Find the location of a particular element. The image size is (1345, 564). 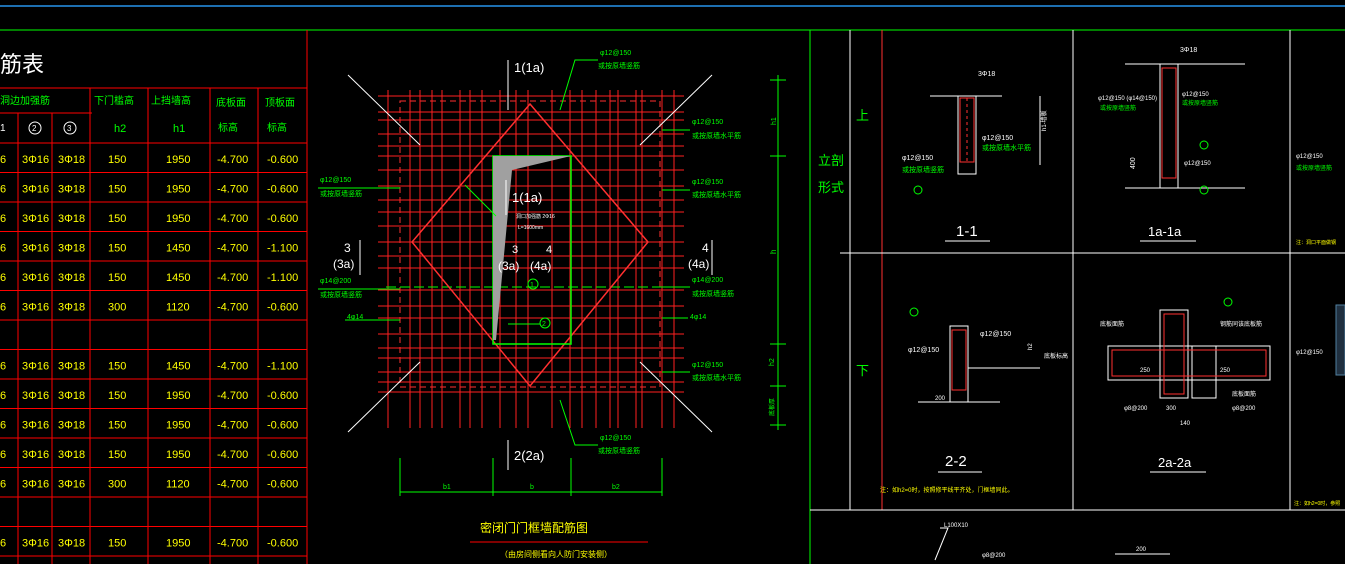

dim-h1-label: h1 is located at coordinates (774, 121).